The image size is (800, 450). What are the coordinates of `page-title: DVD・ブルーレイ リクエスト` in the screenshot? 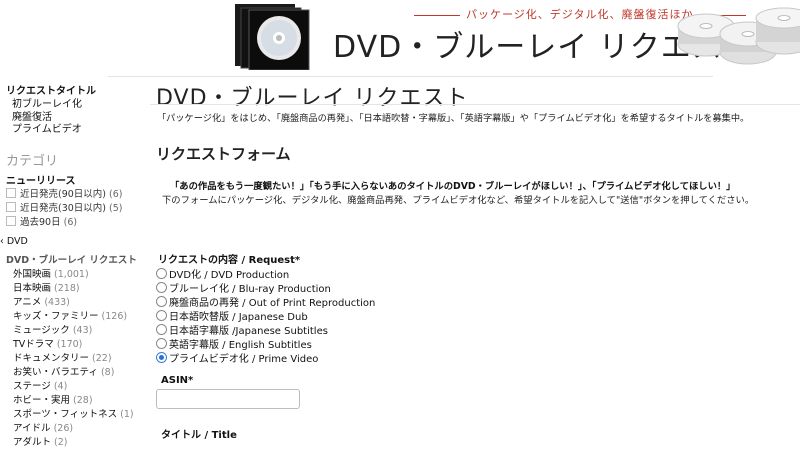 It's located at (312, 98).